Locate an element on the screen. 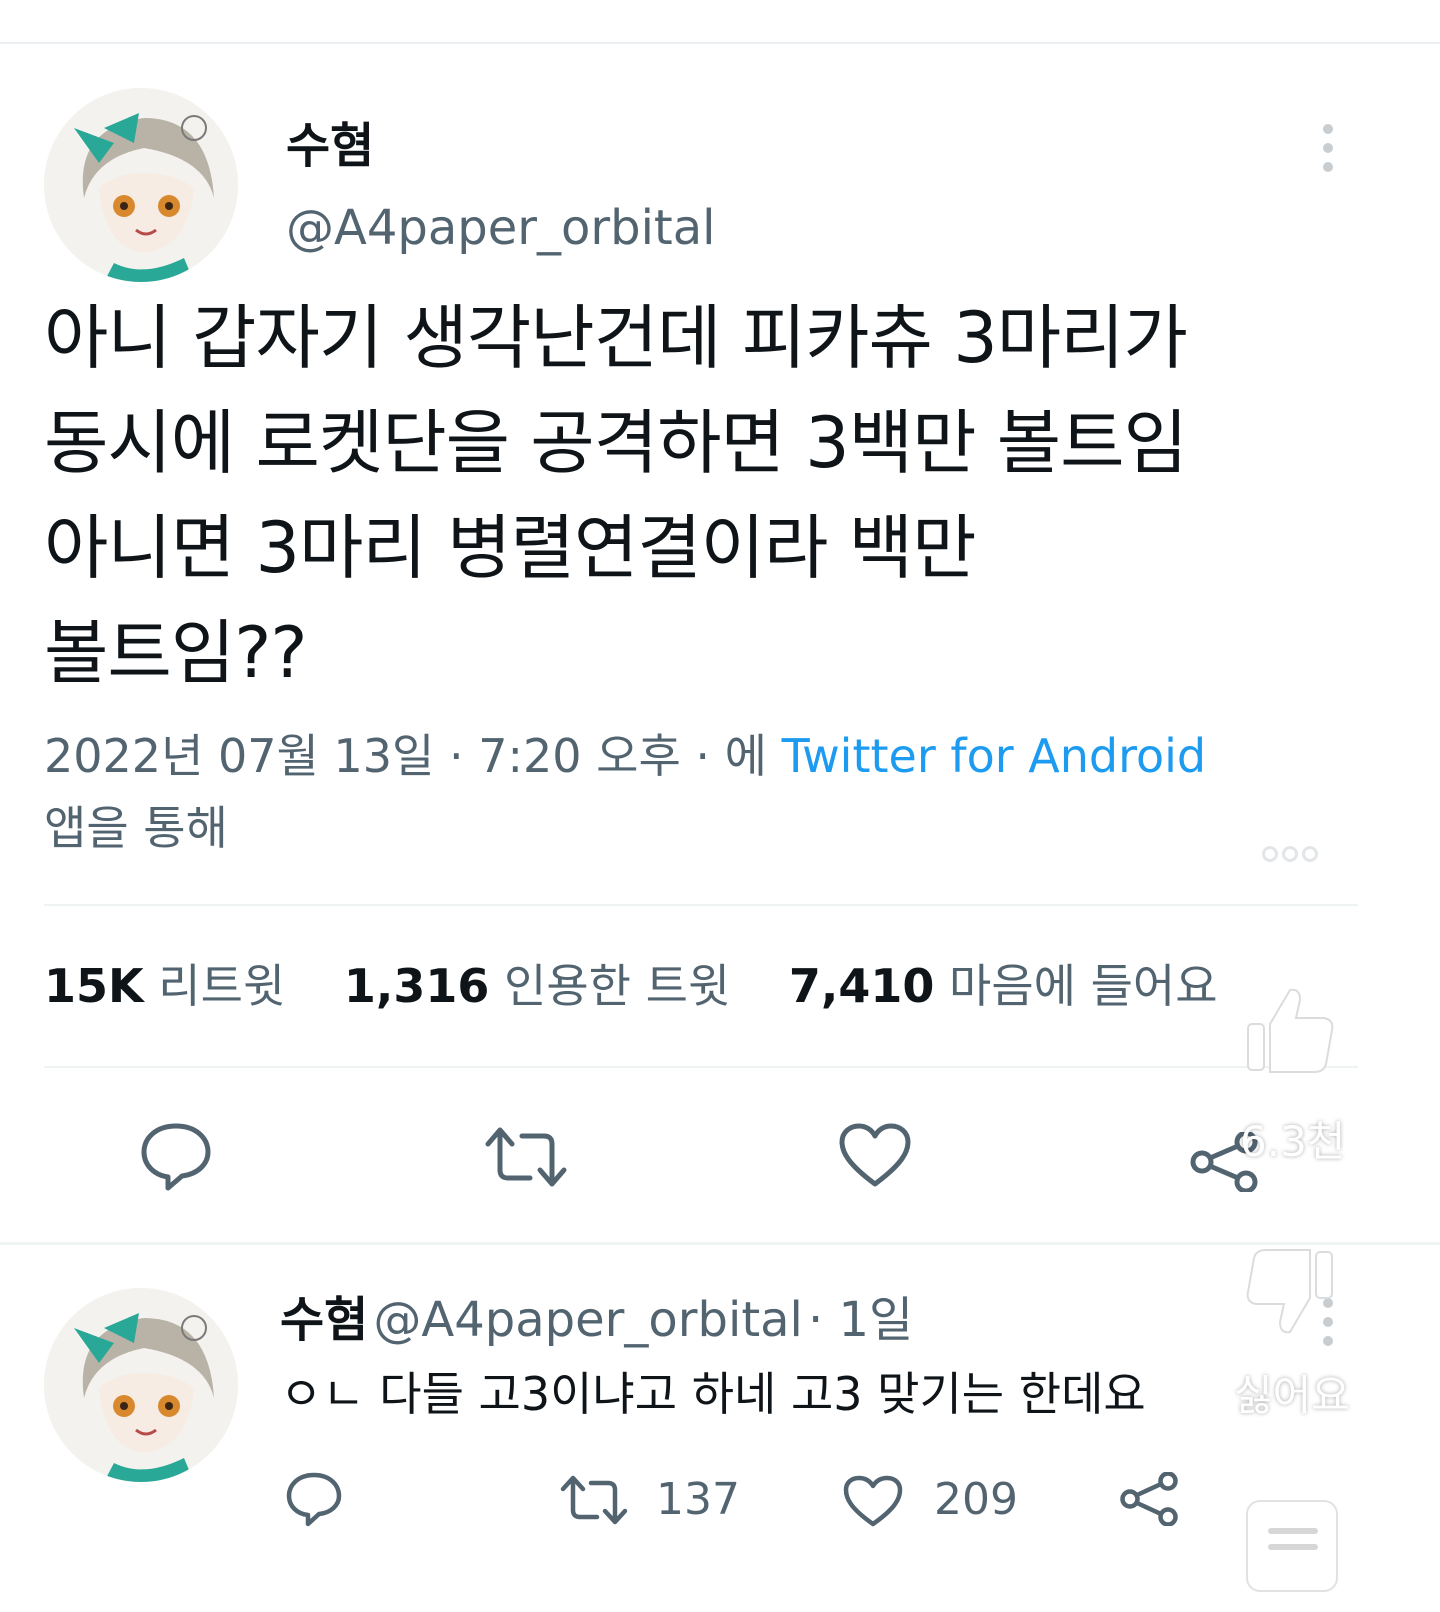  user-handle: @A4paper_orbital is located at coordinates (500, 228).